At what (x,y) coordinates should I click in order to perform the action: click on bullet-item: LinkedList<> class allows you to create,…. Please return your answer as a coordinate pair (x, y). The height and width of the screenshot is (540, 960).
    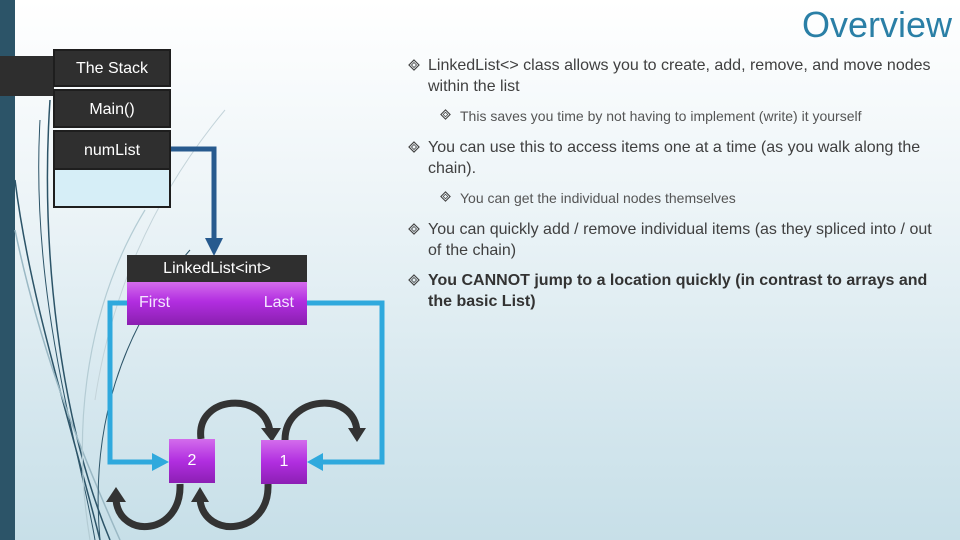
    Looking at the image, I should click on (678, 76).